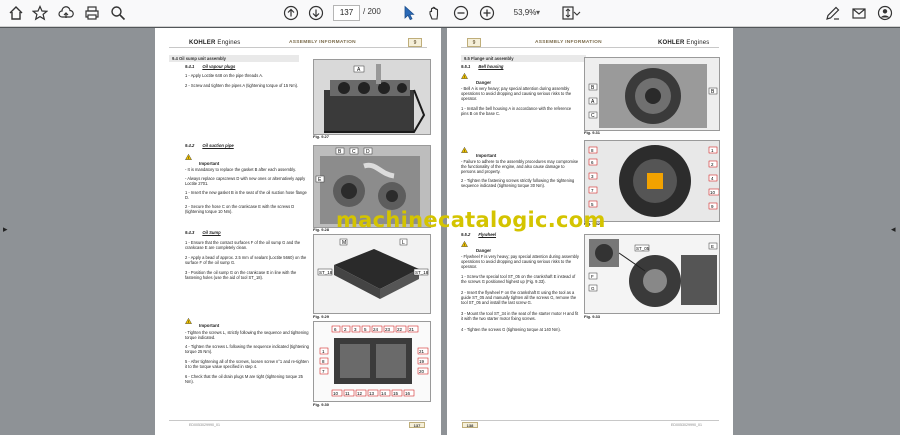  Describe the element at coordinates (470, 425) in the screenshot. I see `page-number: 138` at that location.